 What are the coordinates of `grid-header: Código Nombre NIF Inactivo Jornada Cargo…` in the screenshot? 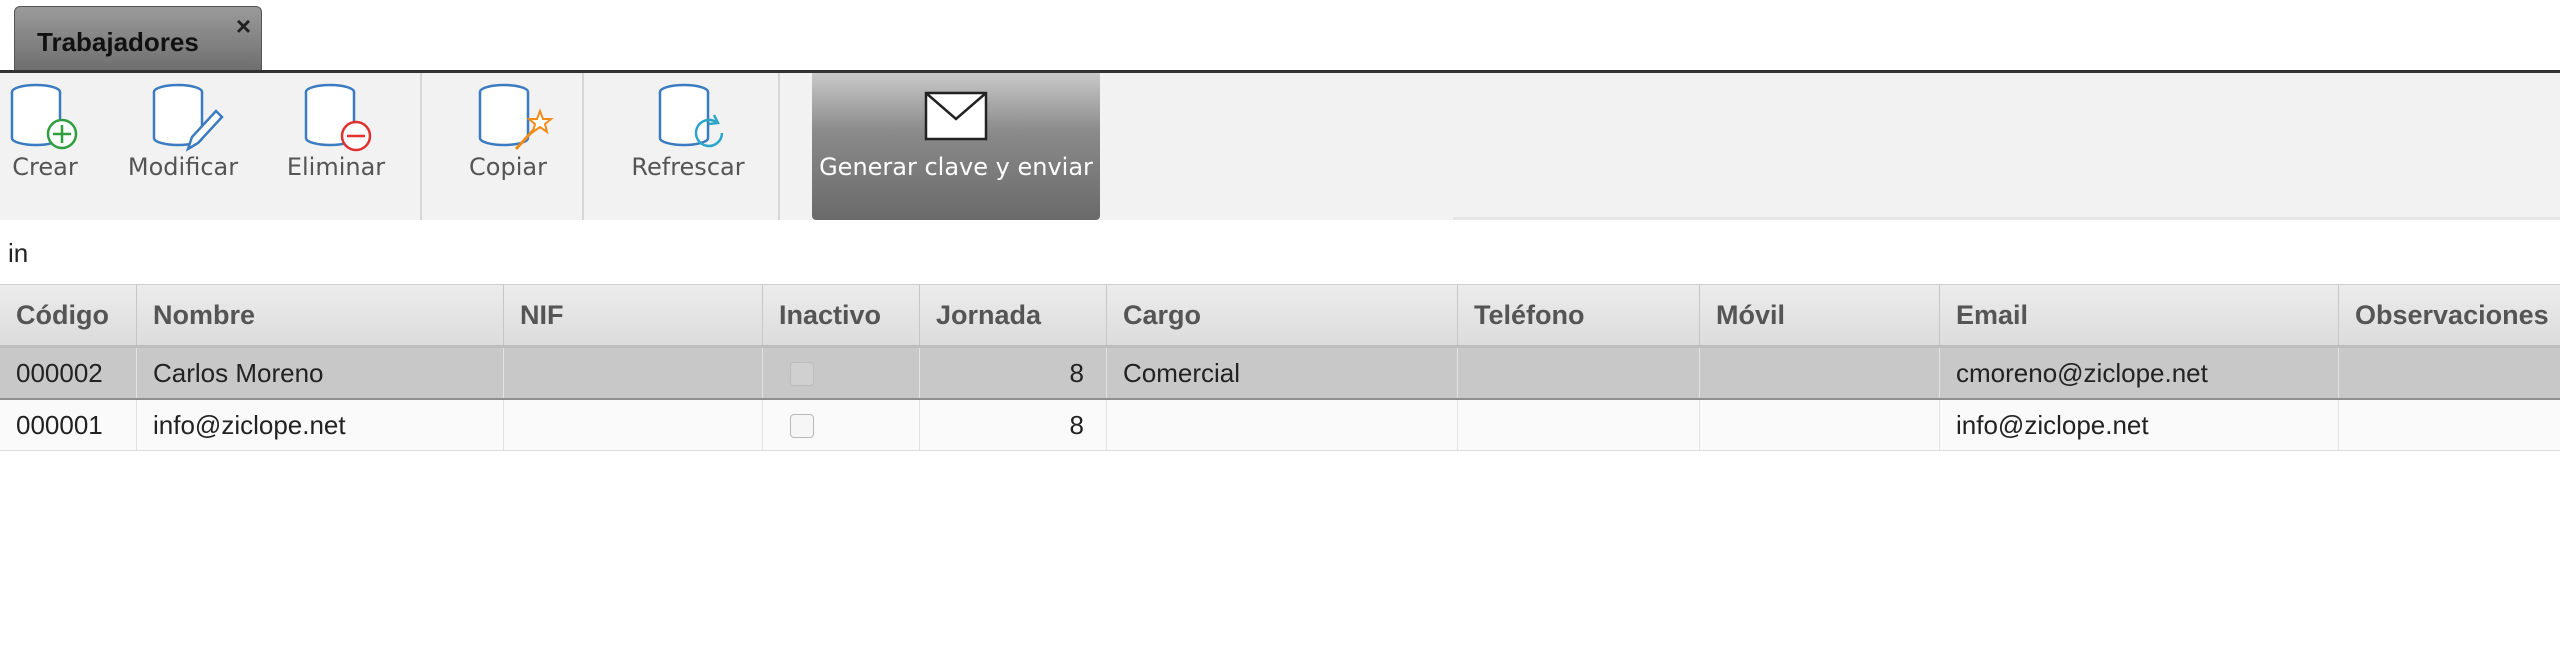 It's located at (1280, 316).